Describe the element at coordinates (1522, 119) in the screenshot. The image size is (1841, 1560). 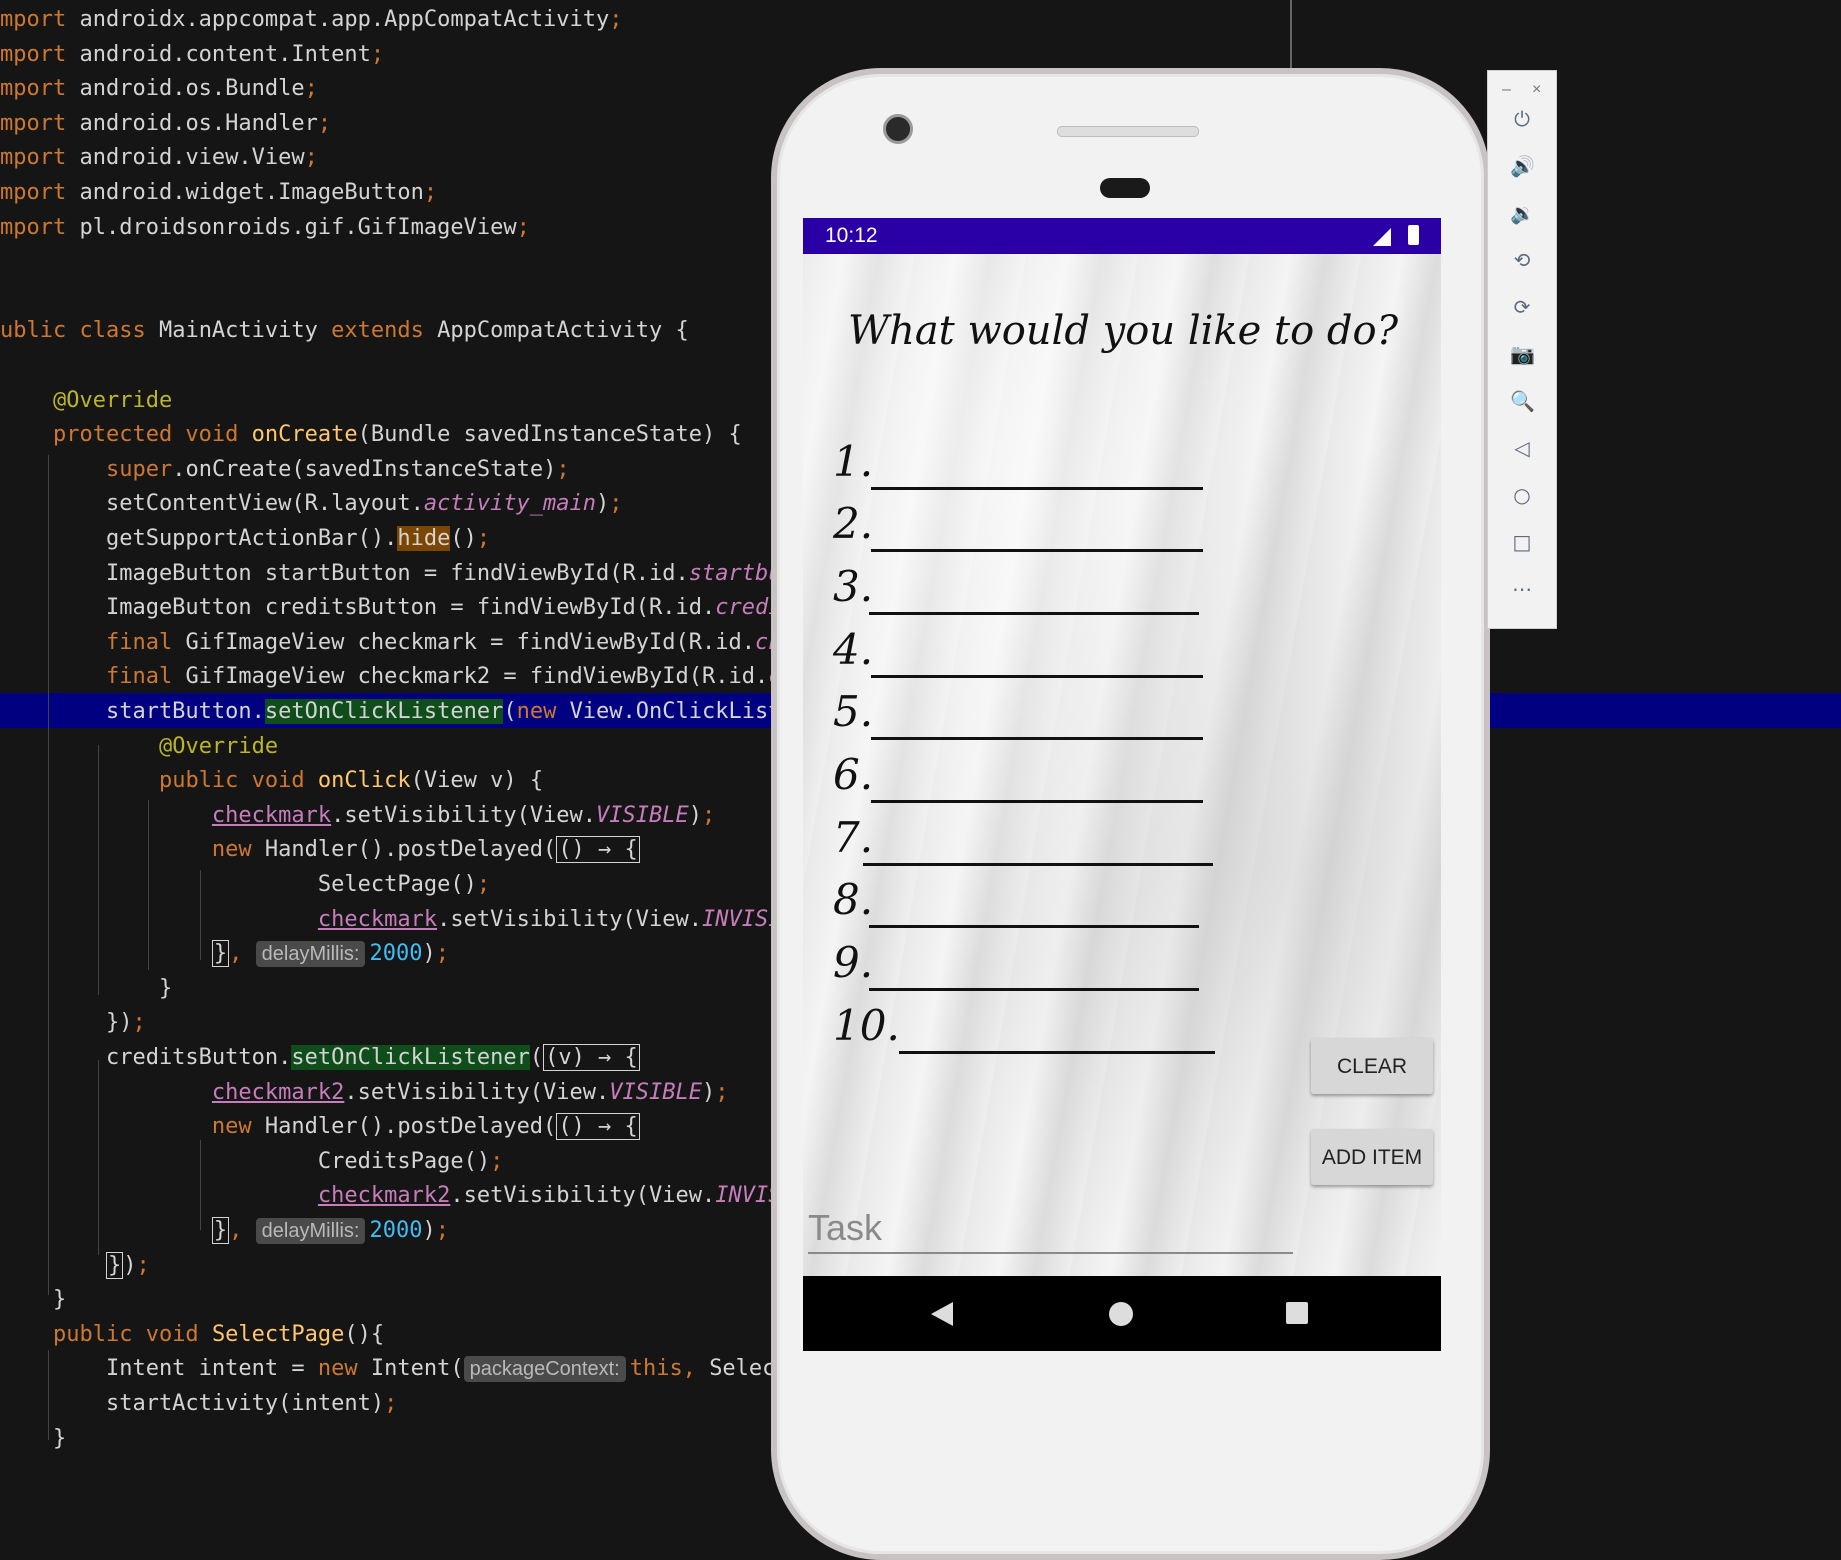
I see `power-icon: ⏻` at that location.